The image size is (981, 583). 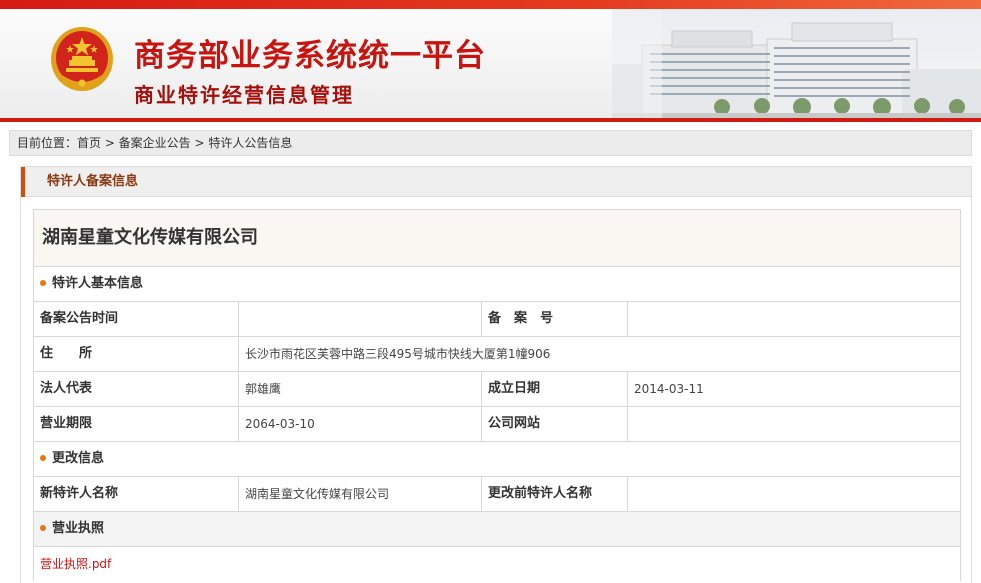 I want to click on section-change-info: 更改信息, so click(x=497, y=459).